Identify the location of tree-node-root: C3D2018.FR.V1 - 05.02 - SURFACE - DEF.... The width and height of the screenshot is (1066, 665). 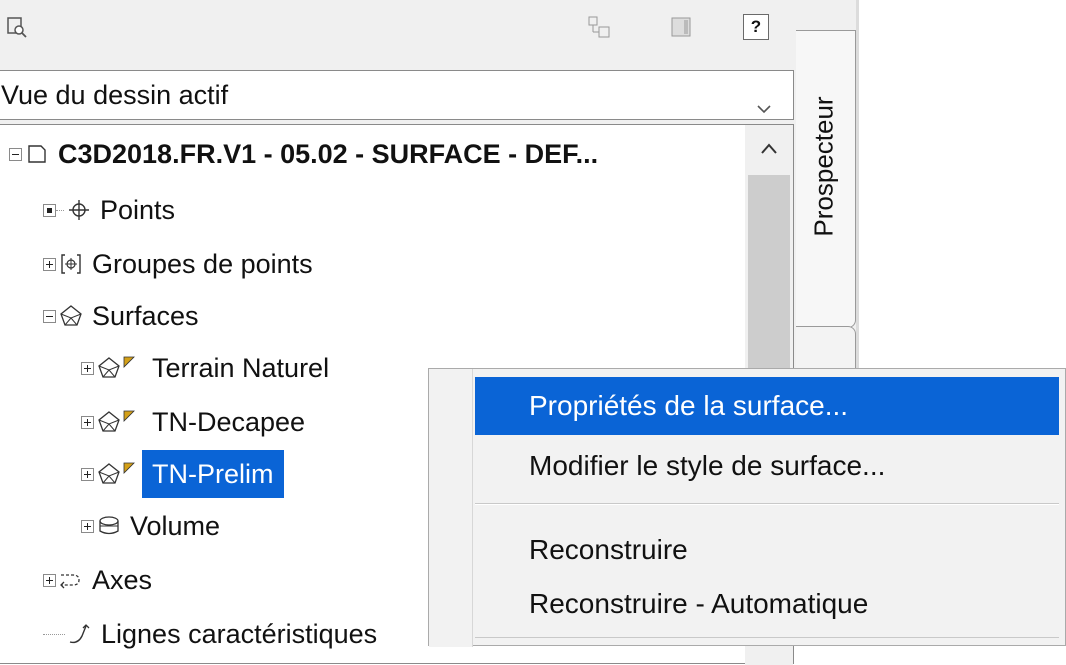
(303, 154).